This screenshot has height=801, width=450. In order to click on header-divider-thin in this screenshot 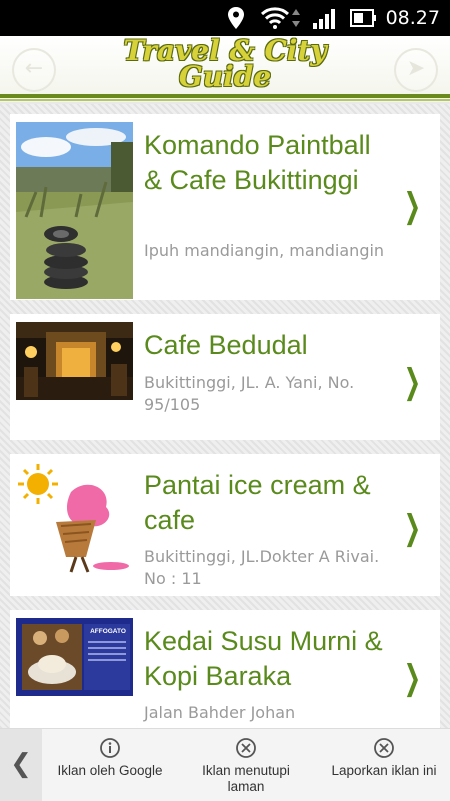, I will do `click(225, 100)`.